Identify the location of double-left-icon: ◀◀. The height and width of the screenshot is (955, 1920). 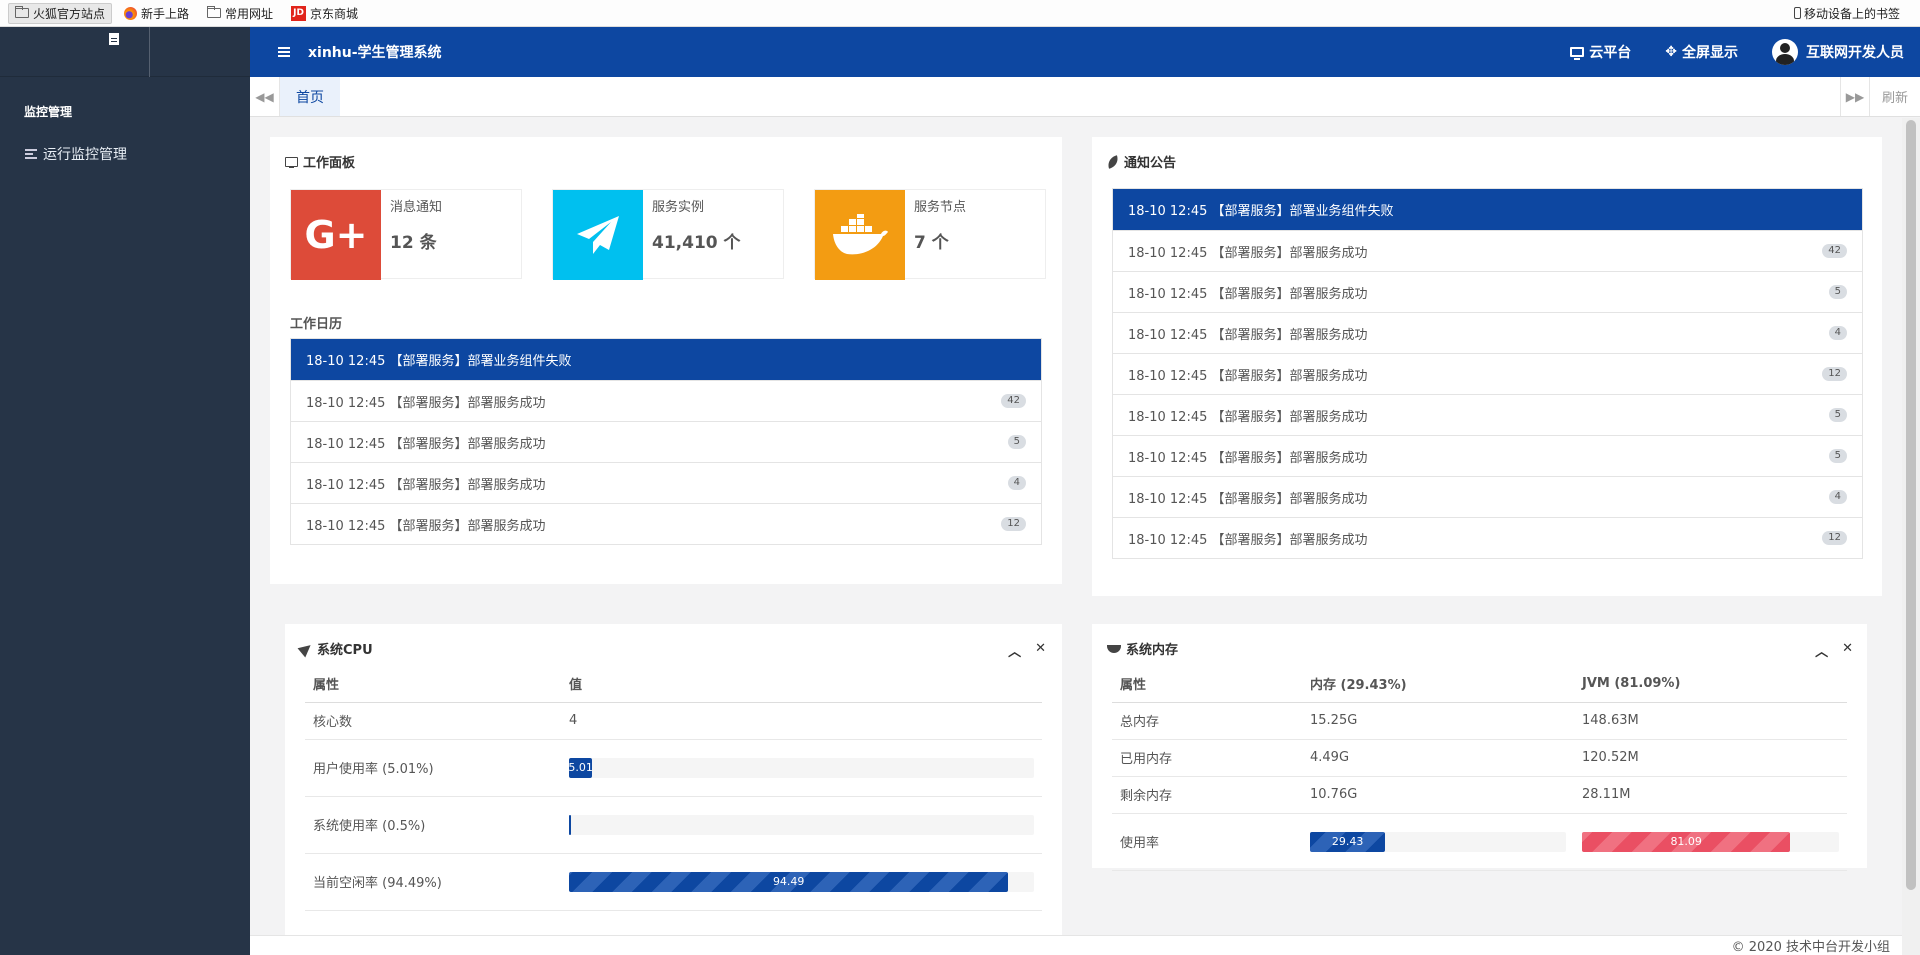
(264, 96).